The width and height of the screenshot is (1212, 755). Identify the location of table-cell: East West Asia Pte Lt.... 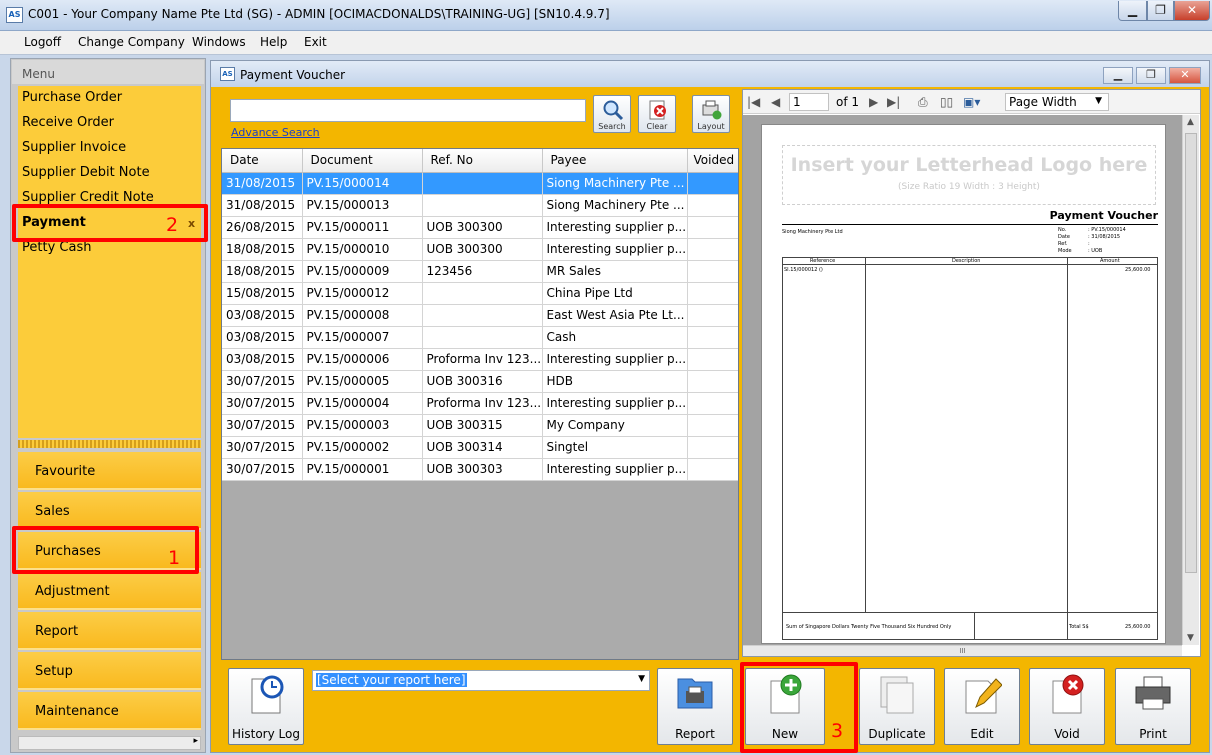
(615, 315).